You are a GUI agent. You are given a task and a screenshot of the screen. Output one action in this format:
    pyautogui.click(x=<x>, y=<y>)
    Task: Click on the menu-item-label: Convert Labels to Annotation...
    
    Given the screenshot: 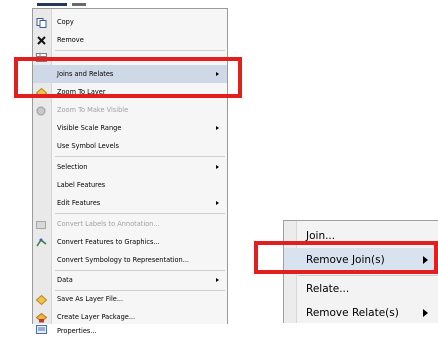 What is the action you would take?
    pyautogui.click(x=108, y=224)
    